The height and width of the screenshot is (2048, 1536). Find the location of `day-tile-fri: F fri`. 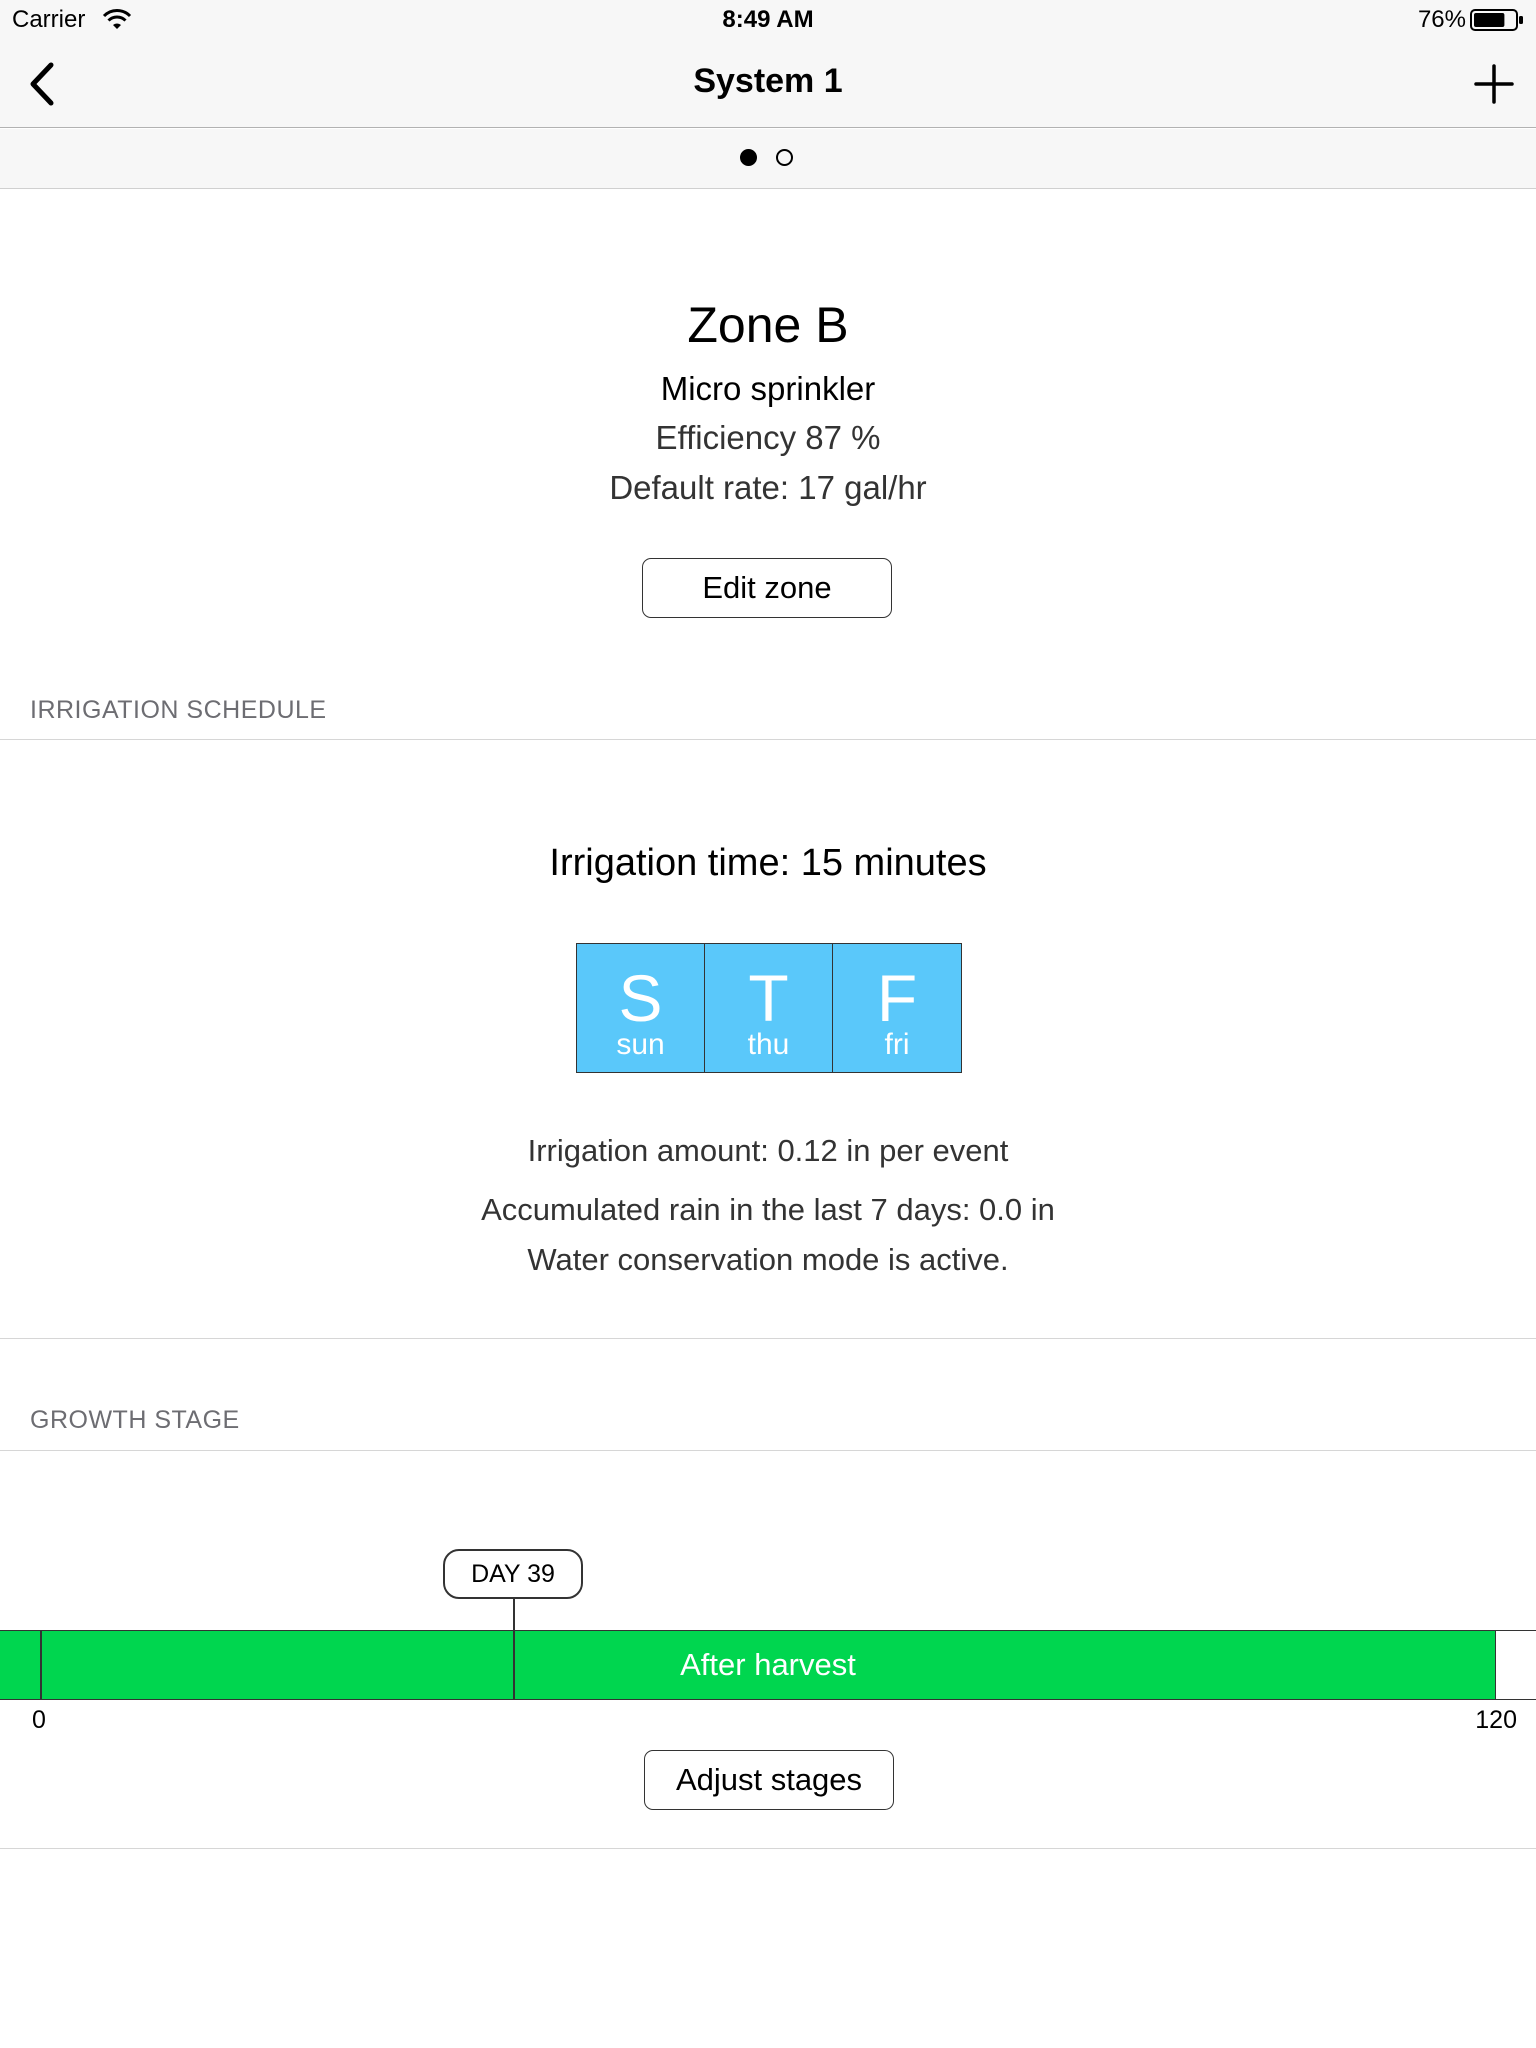

day-tile-fri: F fri is located at coordinates (897, 1008).